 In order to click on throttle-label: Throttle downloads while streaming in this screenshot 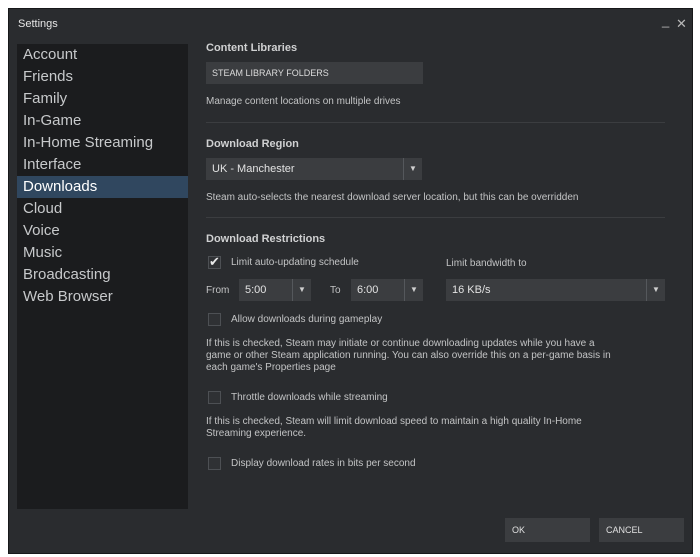, I will do `click(309, 397)`.